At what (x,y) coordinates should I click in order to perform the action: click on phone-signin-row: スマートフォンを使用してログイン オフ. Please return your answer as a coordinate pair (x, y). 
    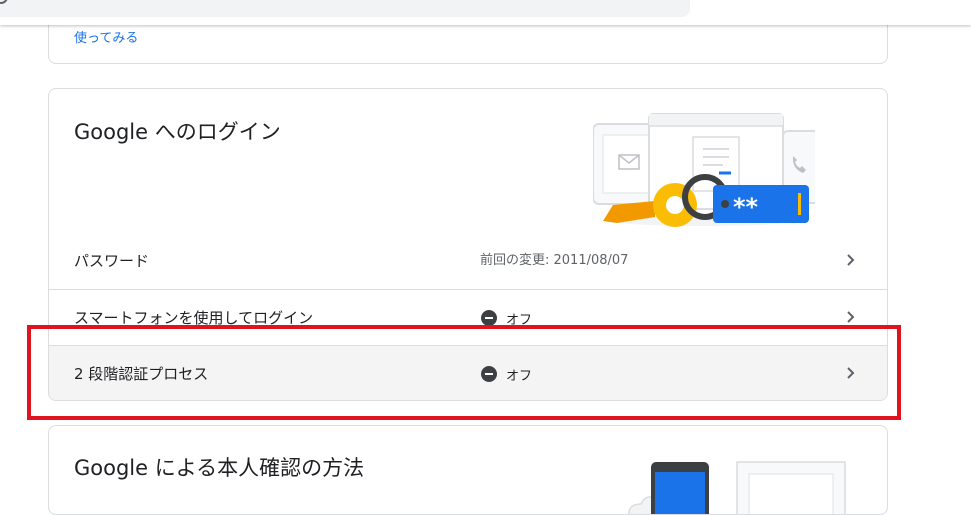
    Looking at the image, I should click on (468, 317).